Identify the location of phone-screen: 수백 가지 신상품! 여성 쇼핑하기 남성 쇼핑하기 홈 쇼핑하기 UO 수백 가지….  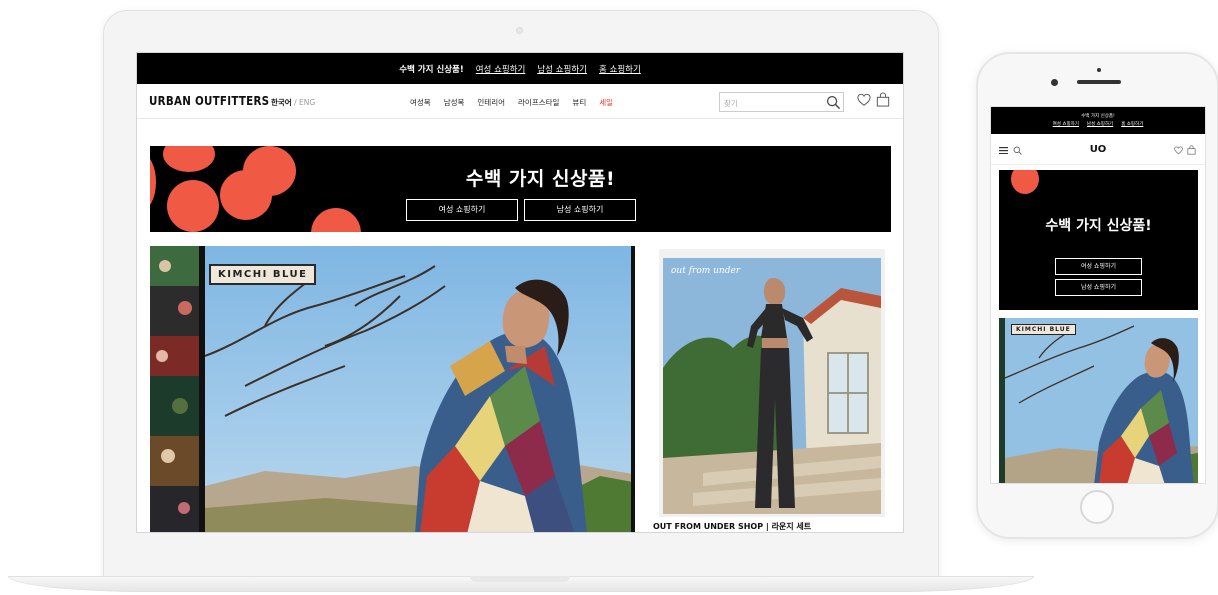
(1098, 295).